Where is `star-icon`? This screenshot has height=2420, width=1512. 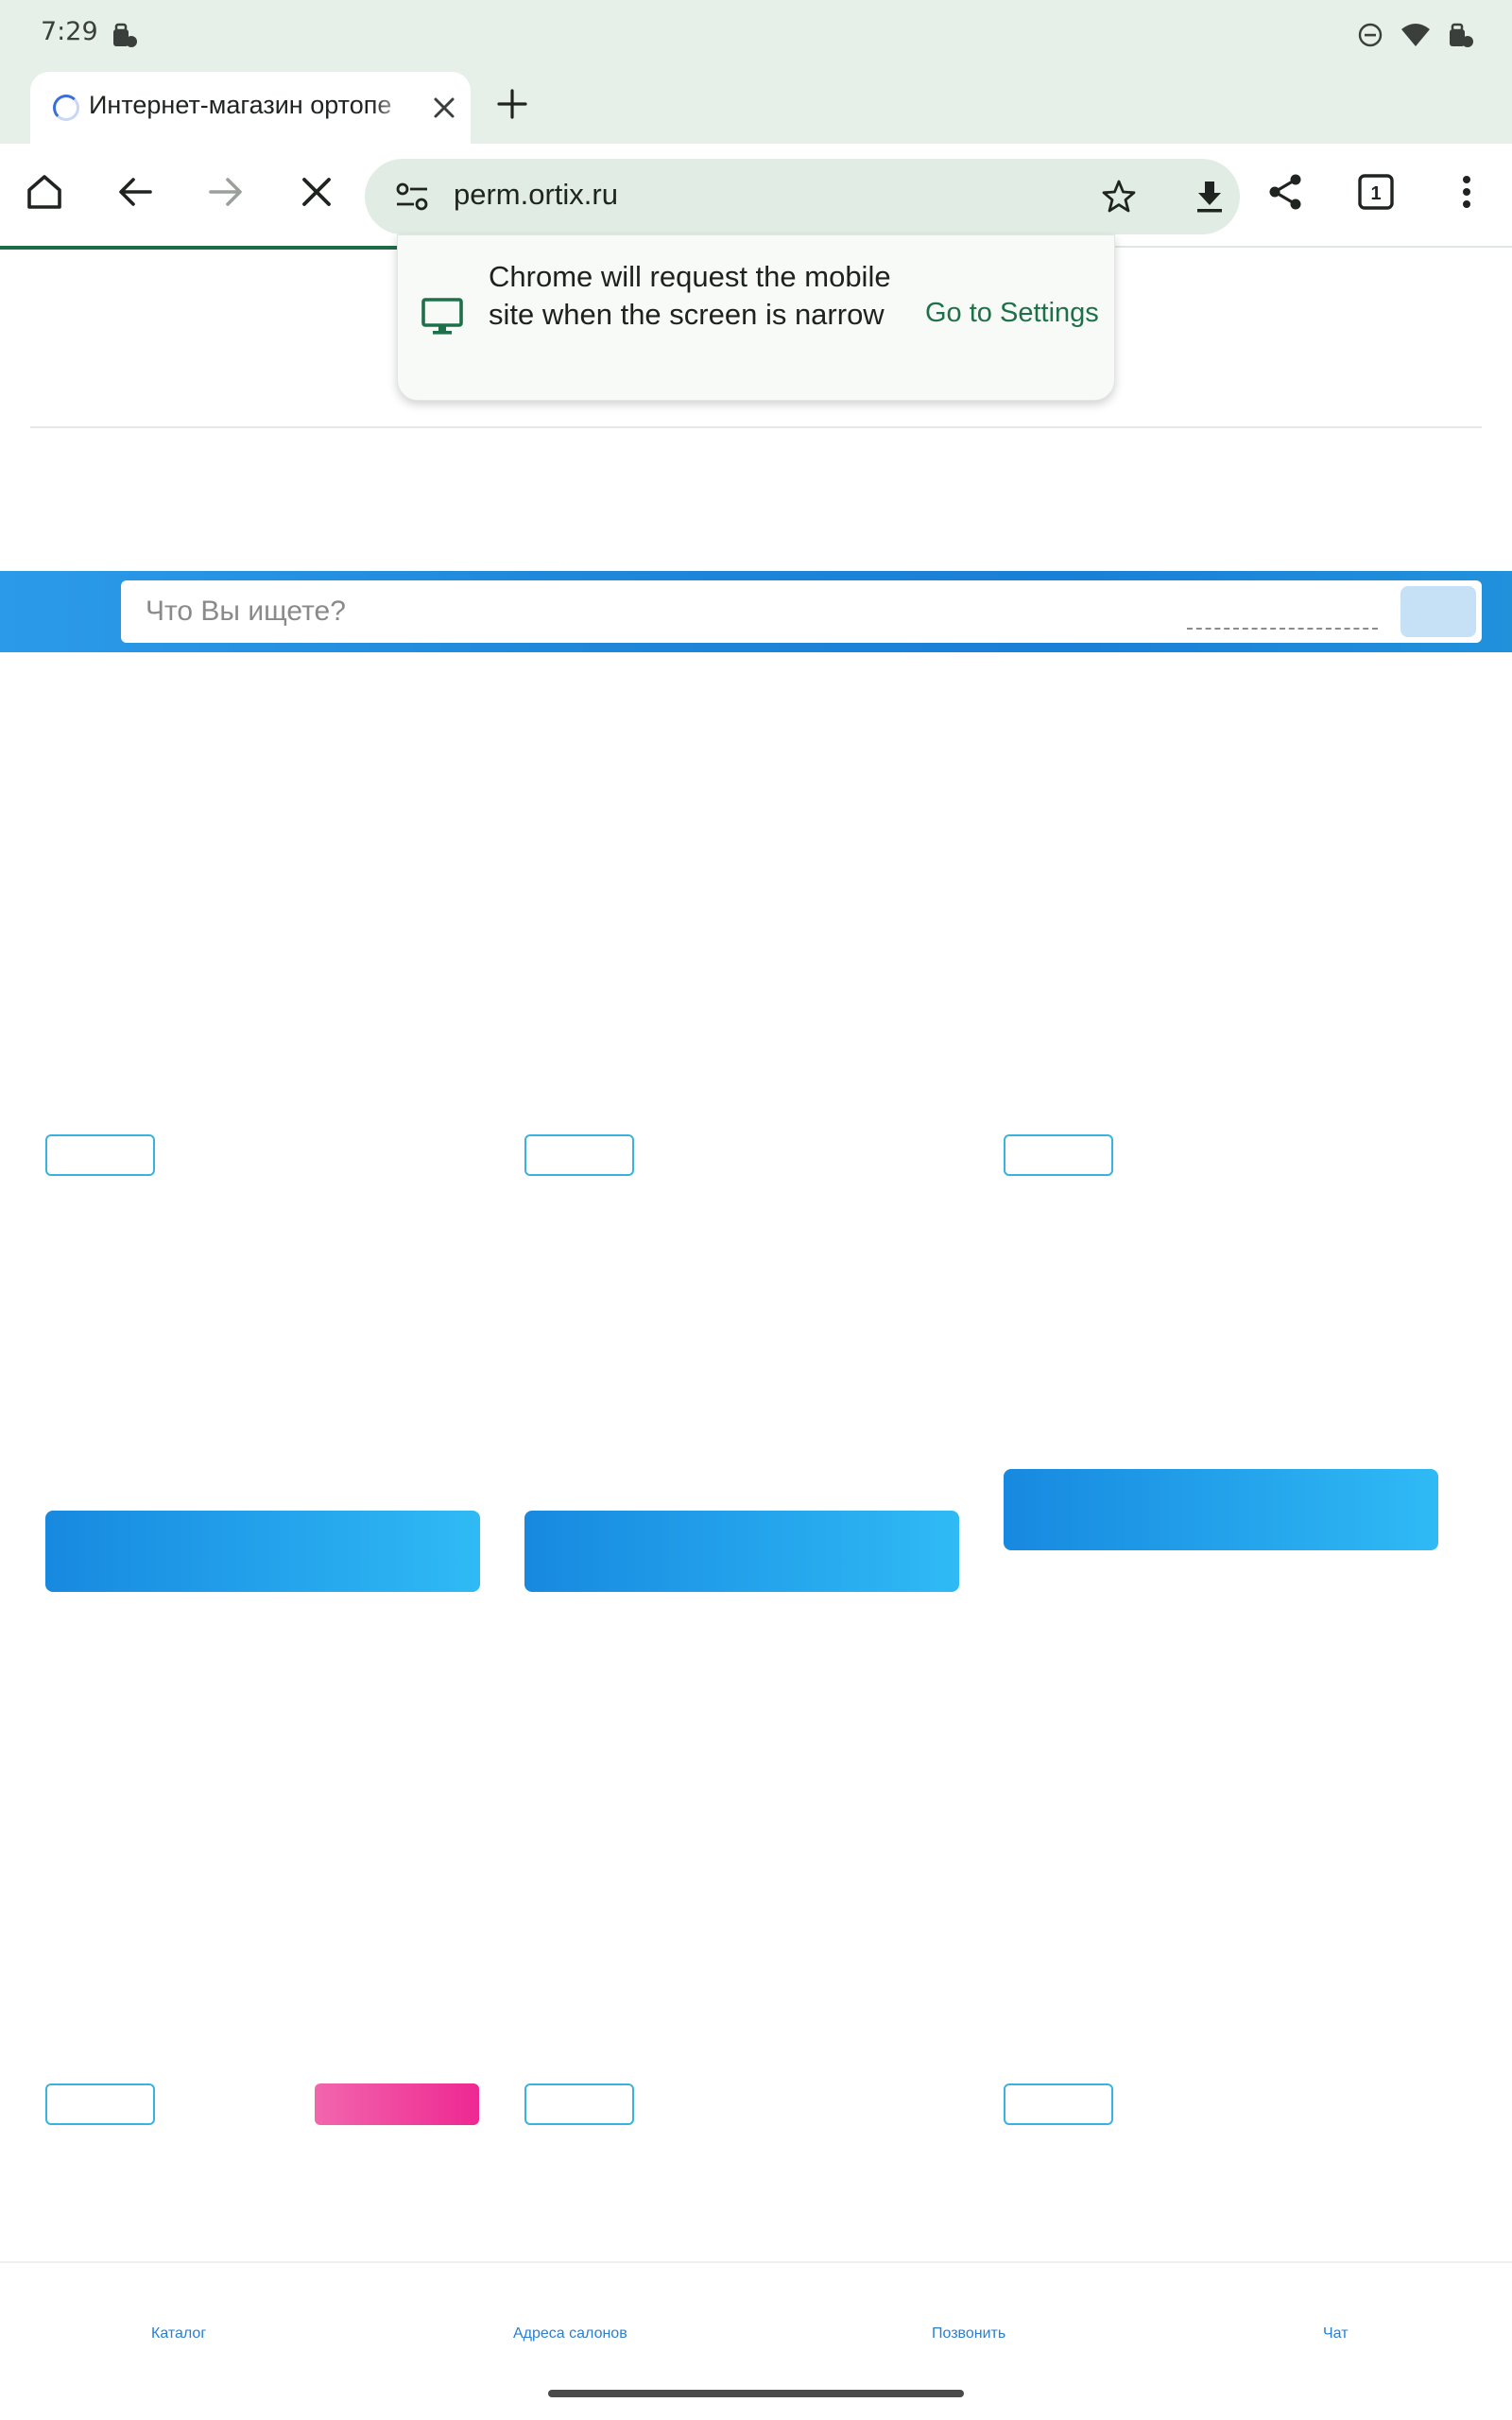 star-icon is located at coordinates (1119, 197).